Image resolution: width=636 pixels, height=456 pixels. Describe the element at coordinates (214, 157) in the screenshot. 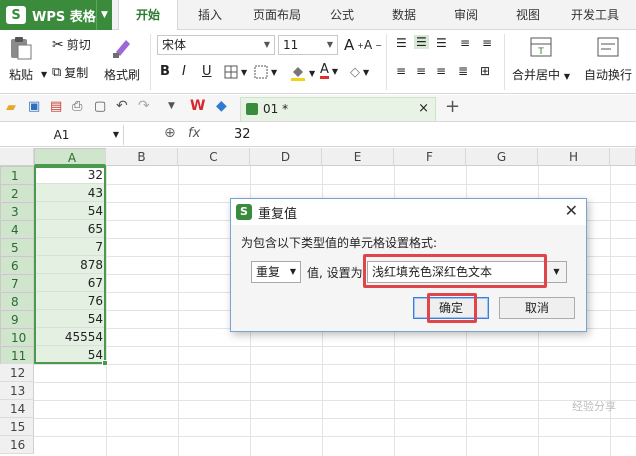

I see `column-header-c: C` at that location.